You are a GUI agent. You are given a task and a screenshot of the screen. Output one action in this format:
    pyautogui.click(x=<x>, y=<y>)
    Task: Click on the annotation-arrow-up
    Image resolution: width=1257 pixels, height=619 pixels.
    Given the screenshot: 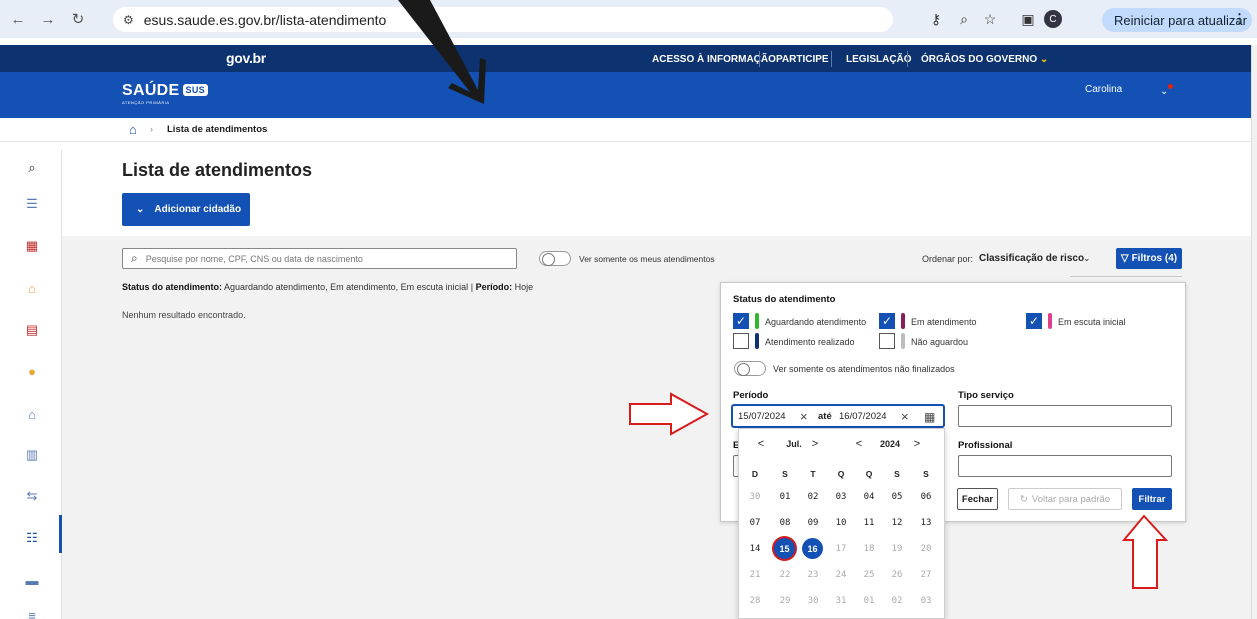 What is the action you would take?
    pyautogui.click(x=1145, y=551)
    